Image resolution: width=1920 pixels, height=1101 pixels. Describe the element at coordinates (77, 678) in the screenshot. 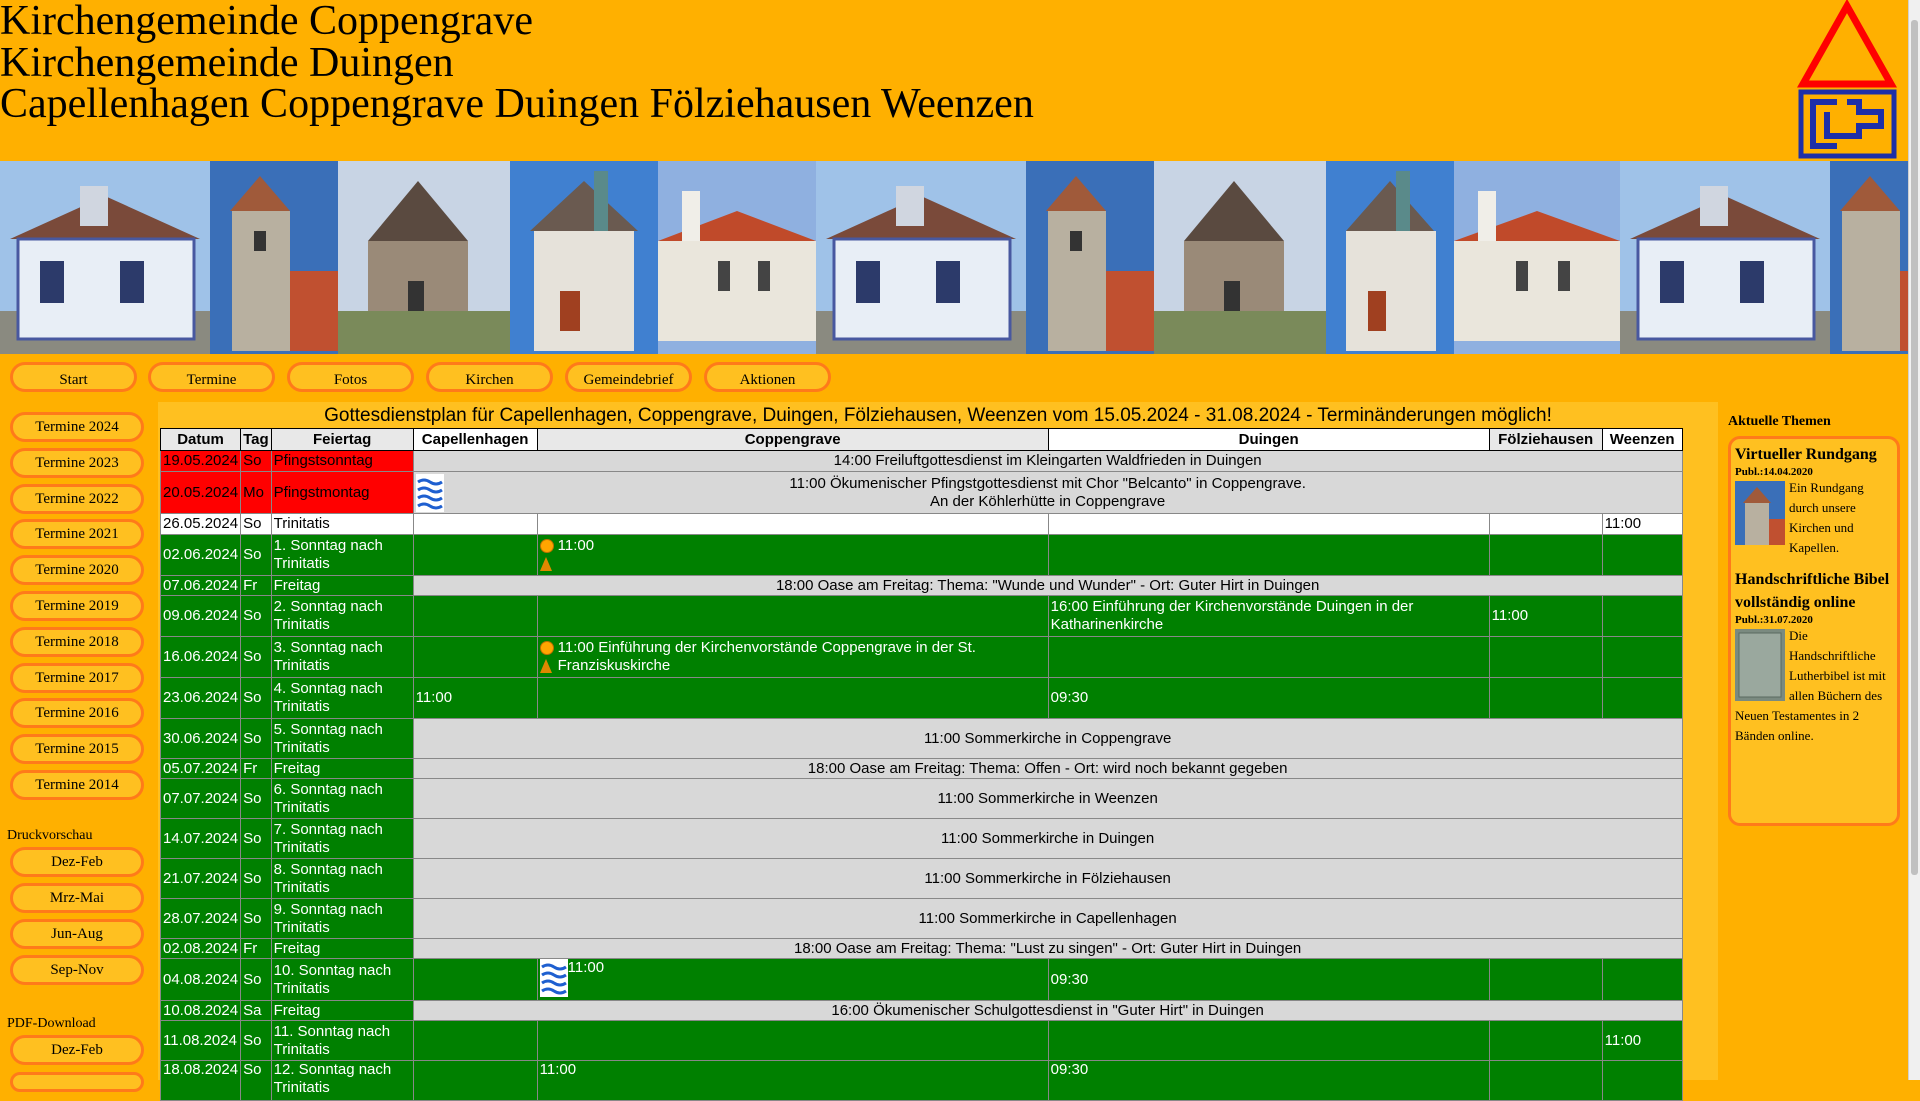

I see `sidebar-termine-2017: Termine 2017` at that location.